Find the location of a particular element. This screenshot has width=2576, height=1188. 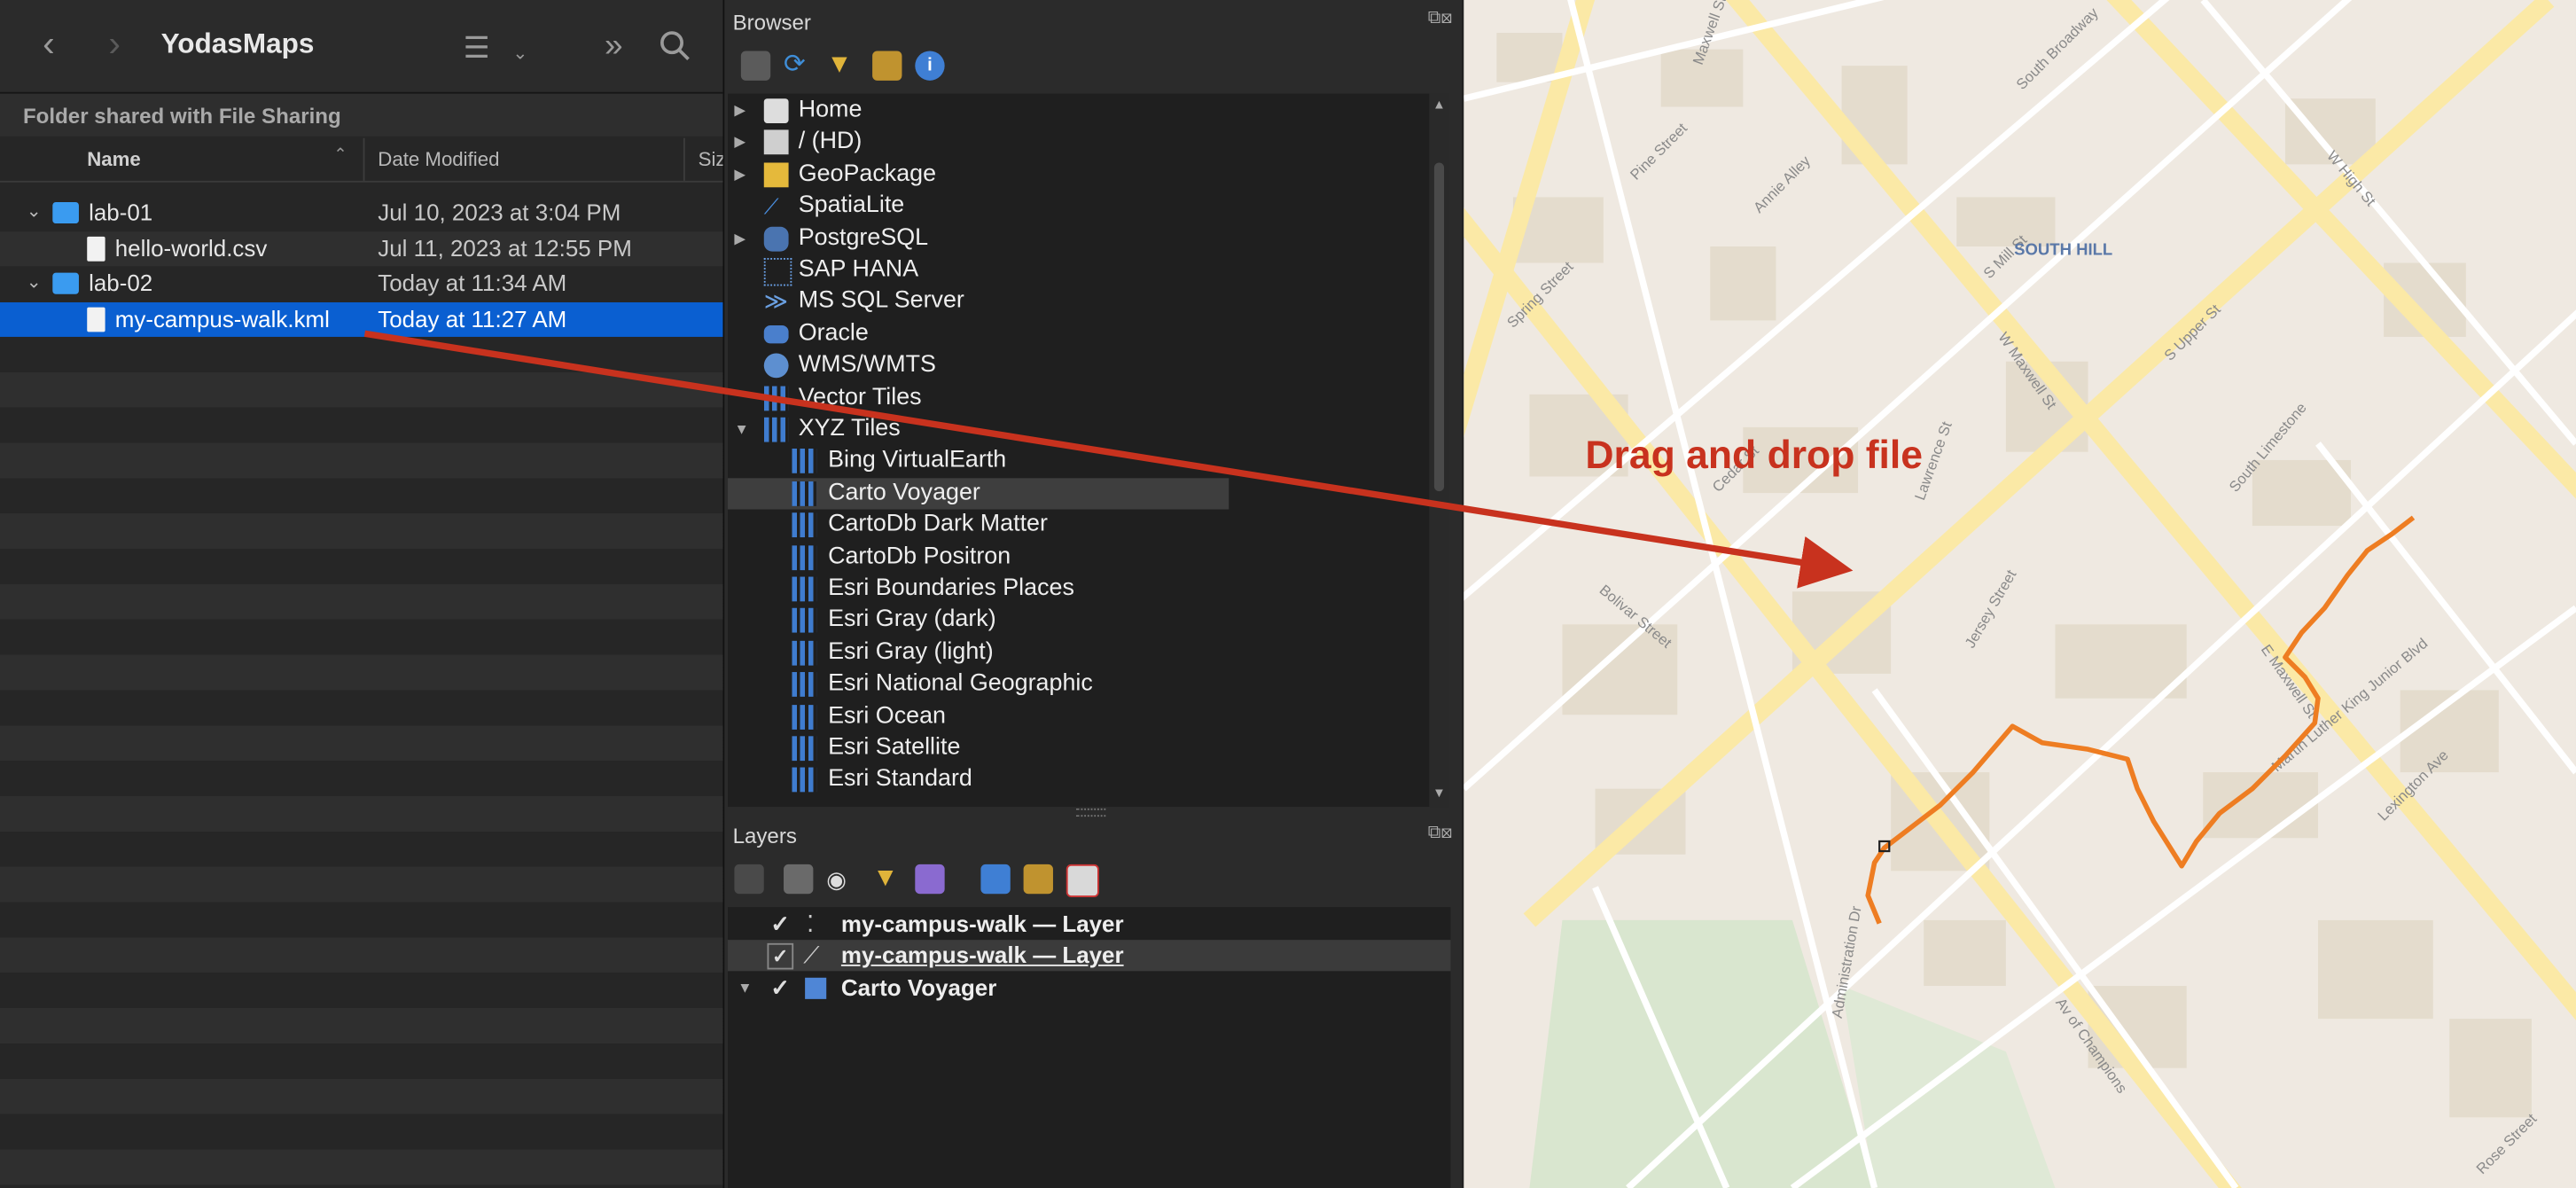

tree-item-vector-tiles: Vector Tiles is located at coordinates (1056, 399).